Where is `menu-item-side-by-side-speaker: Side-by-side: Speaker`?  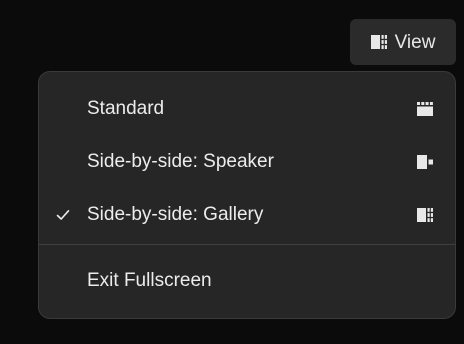
menu-item-side-by-side-speaker: Side-by-side: Speaker is located at coordinates (247, 162).